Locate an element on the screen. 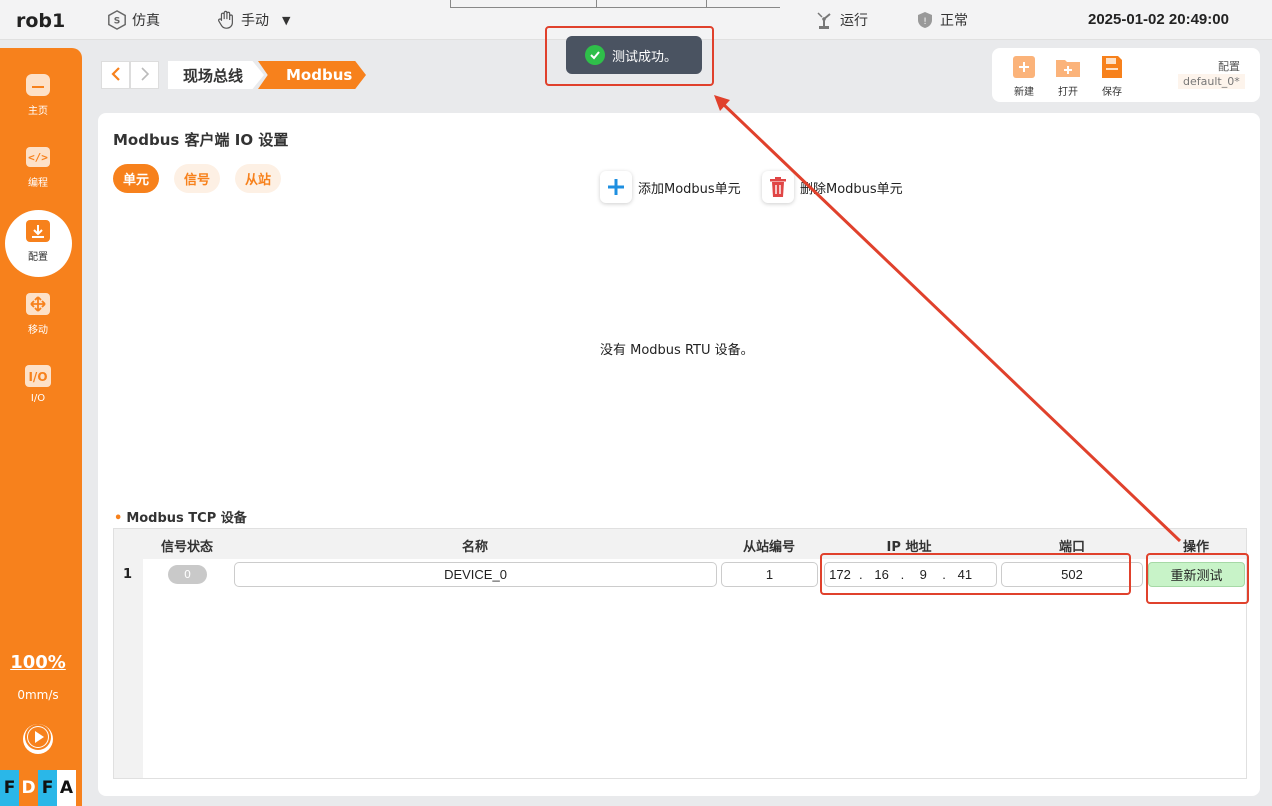 This screenshot has height=806, width=1272. svg-text: S is located at coordinates (117, 22).